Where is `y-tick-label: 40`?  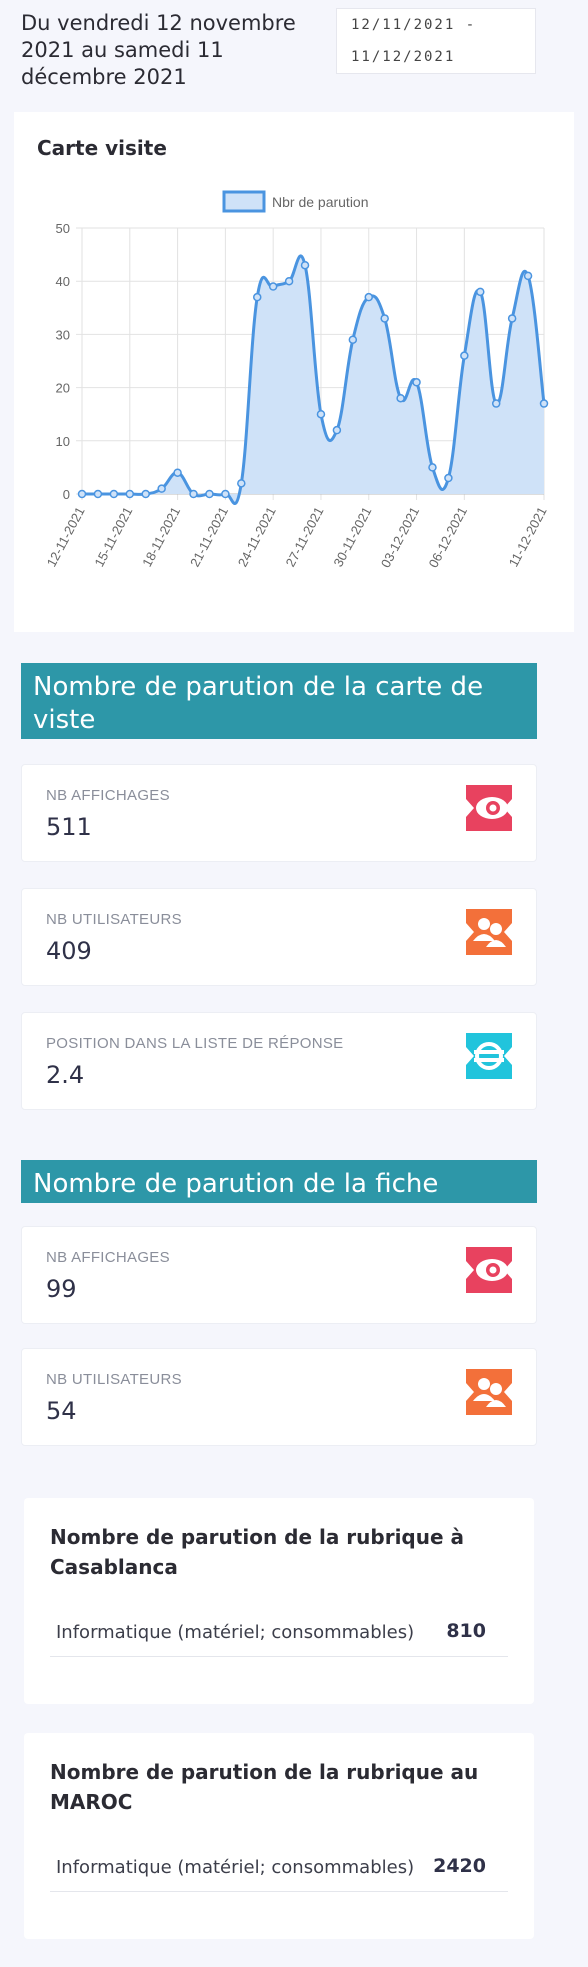 y-tick-label: 40 is located at coordinates (63, 281).